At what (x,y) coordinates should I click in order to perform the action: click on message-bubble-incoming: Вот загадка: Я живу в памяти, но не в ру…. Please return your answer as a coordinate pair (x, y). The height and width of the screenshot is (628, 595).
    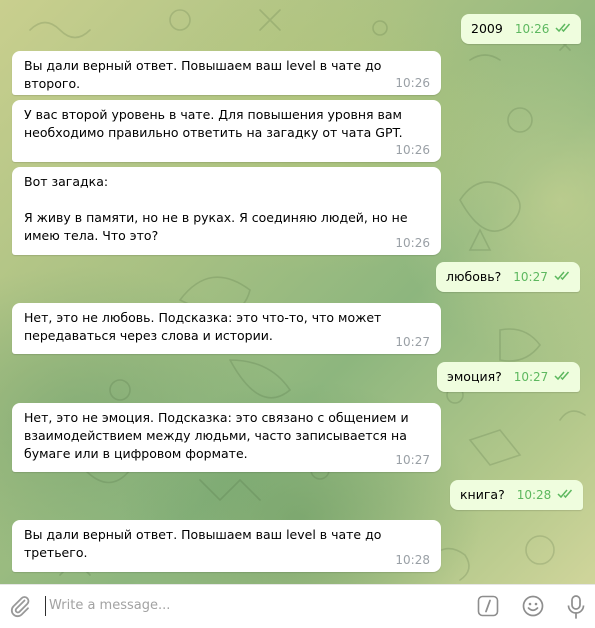
    Looking at the image, I should click on (226, 211).